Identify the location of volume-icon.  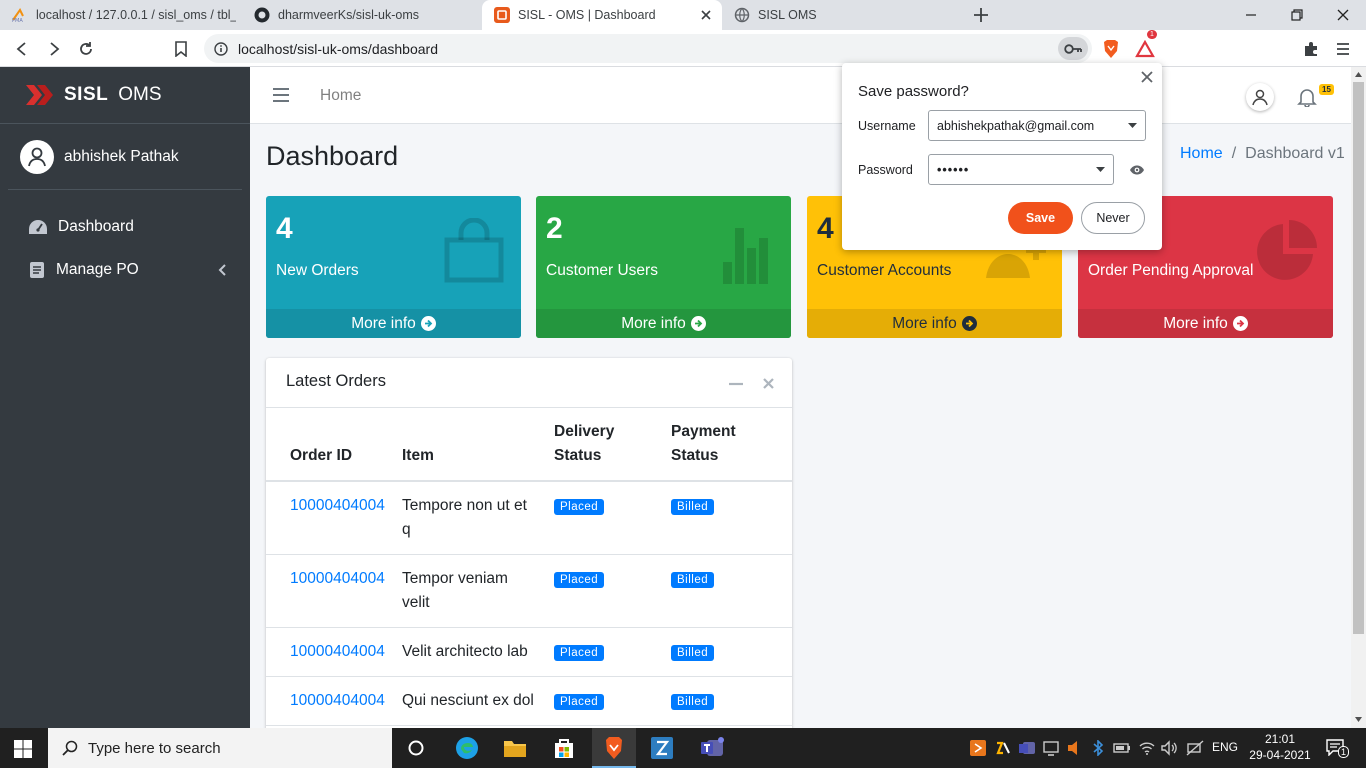
(1169, 748).